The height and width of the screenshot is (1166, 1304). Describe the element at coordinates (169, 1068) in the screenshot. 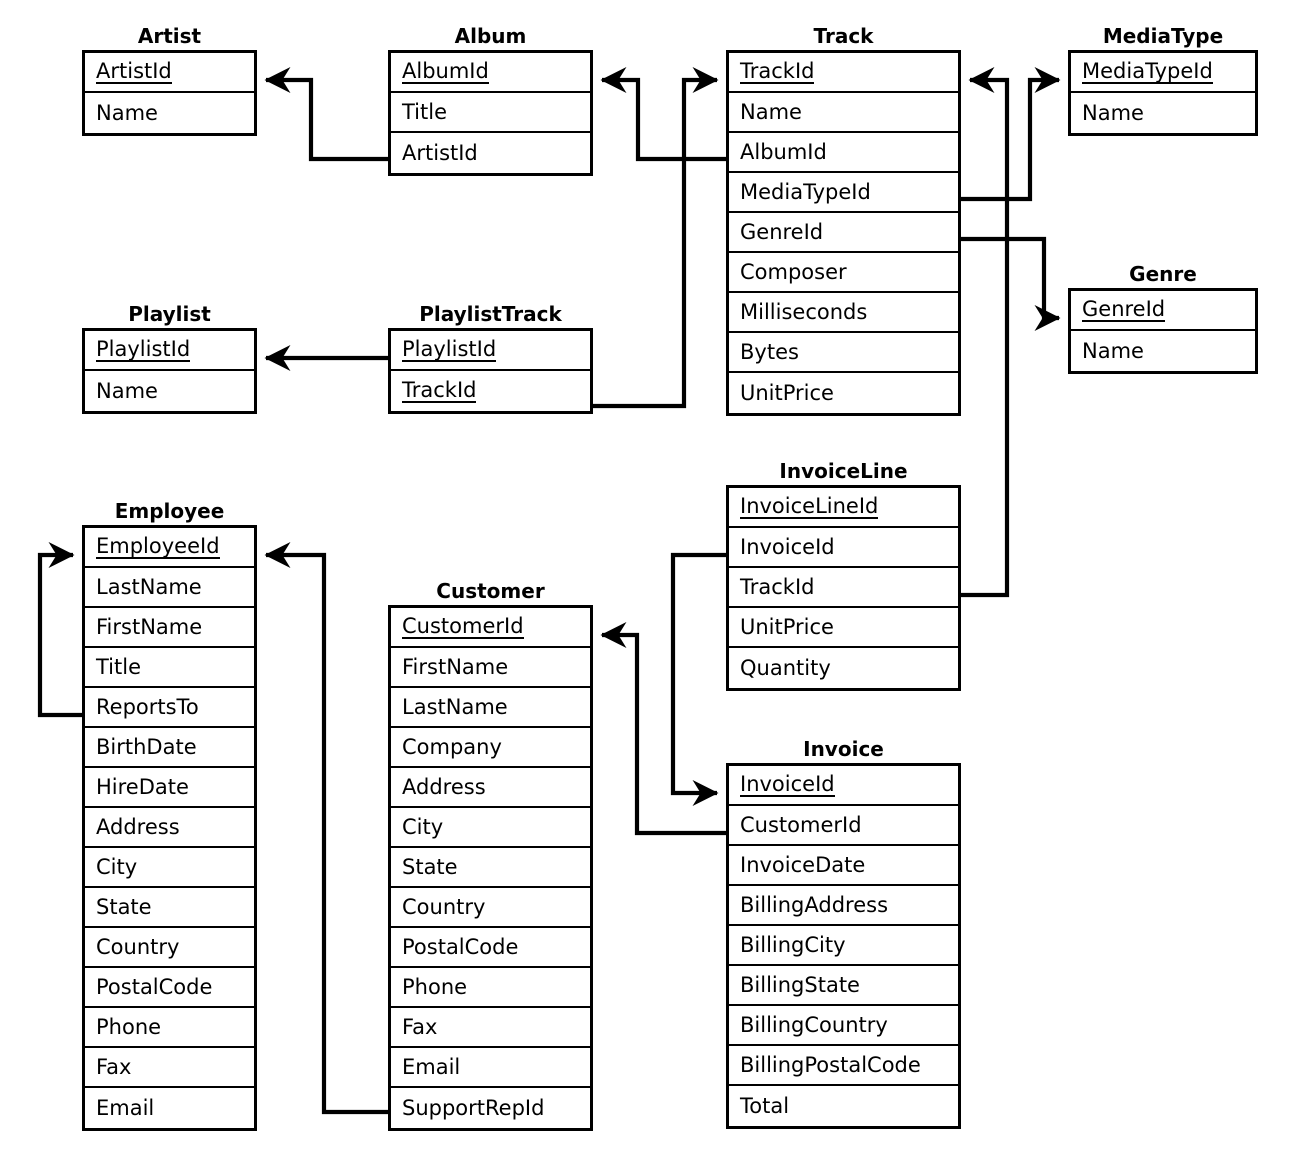

I see `attr-employee-fax: Fax` at that location.